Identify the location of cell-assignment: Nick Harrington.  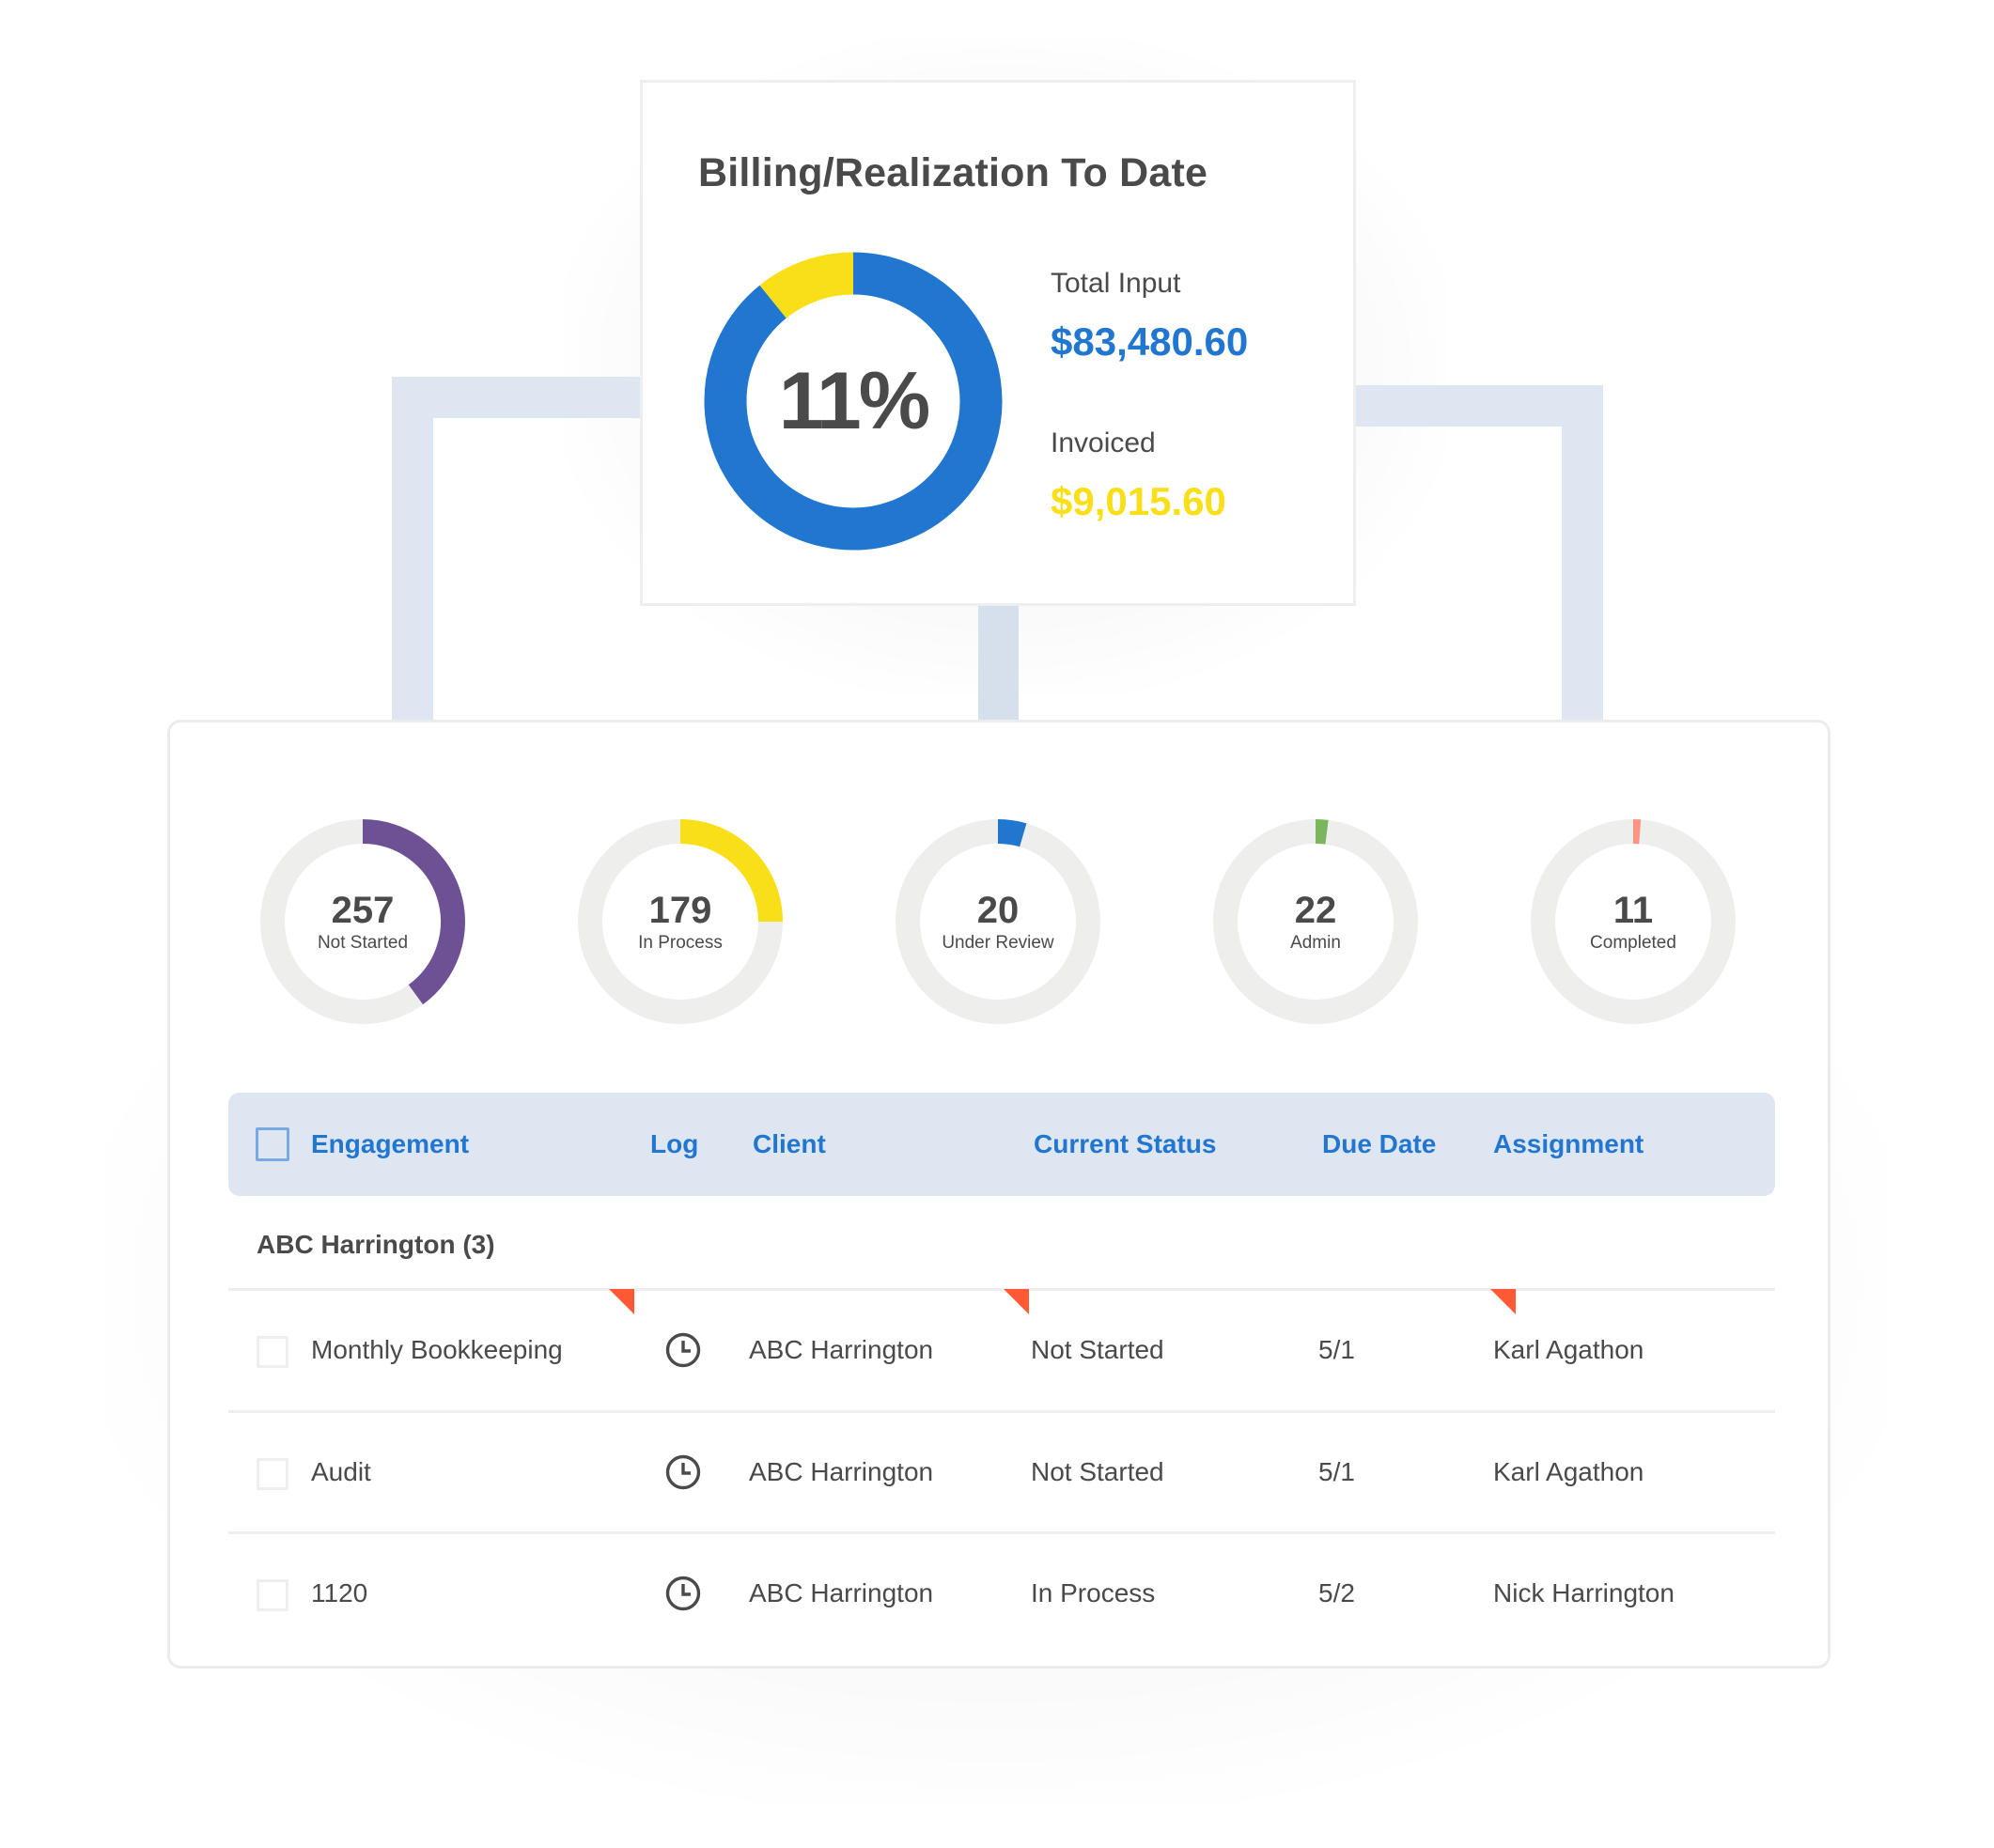
(1584, 1592).